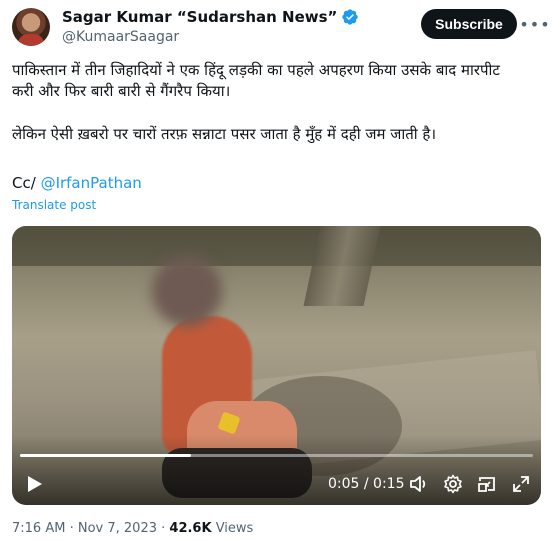 This screenshot has width=560, height=541. Describe the element at coordinates (38, 528) in the screenshot. I see `tweet-time: 7:16 AM` at that location.